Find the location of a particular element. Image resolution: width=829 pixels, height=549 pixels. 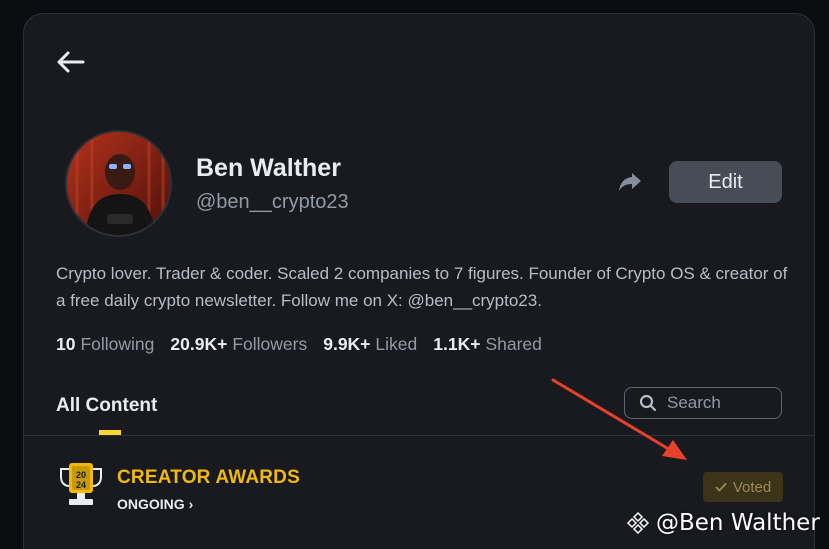

award-status-label: ONGOING is located at coordinates (151, 504).